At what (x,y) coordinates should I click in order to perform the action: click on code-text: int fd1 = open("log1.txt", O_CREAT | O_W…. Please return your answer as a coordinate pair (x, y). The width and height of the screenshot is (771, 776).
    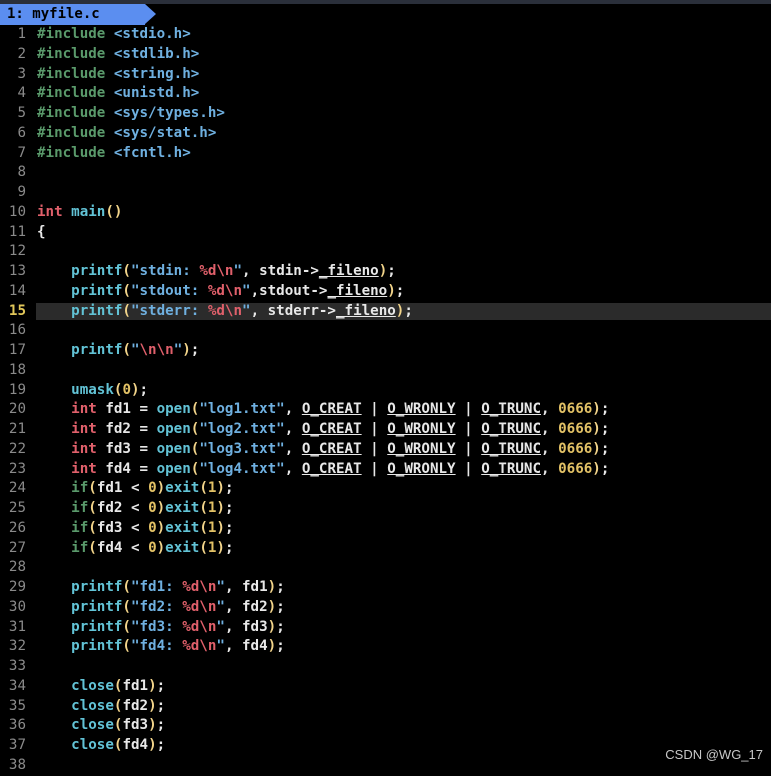
    Looking at the image, I should click on (323, 410).